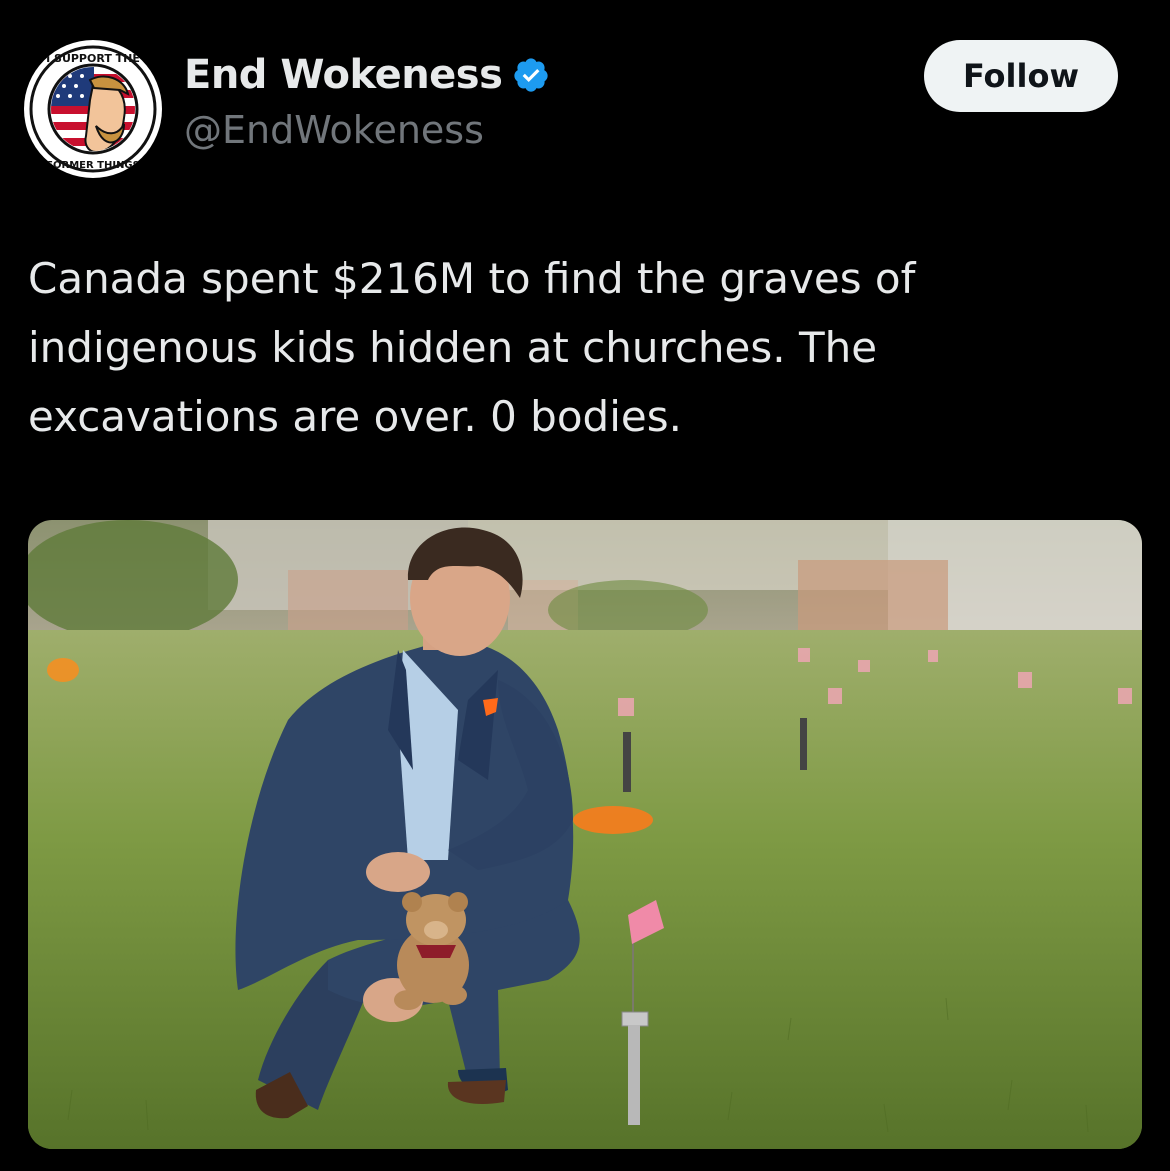 This screenshot has width=1170, height=1171. Describe the element at coordinates (472, 278) in the screenshot. I see `tweet-text-line: Canada spent $216M to find the graves of` at that location.